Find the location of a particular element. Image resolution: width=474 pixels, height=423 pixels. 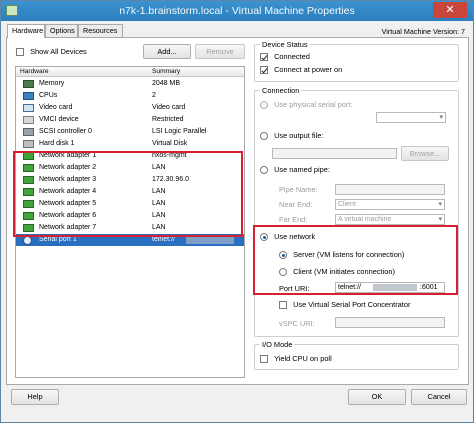

use-output-file-radio is located at coordinates (264, 136).